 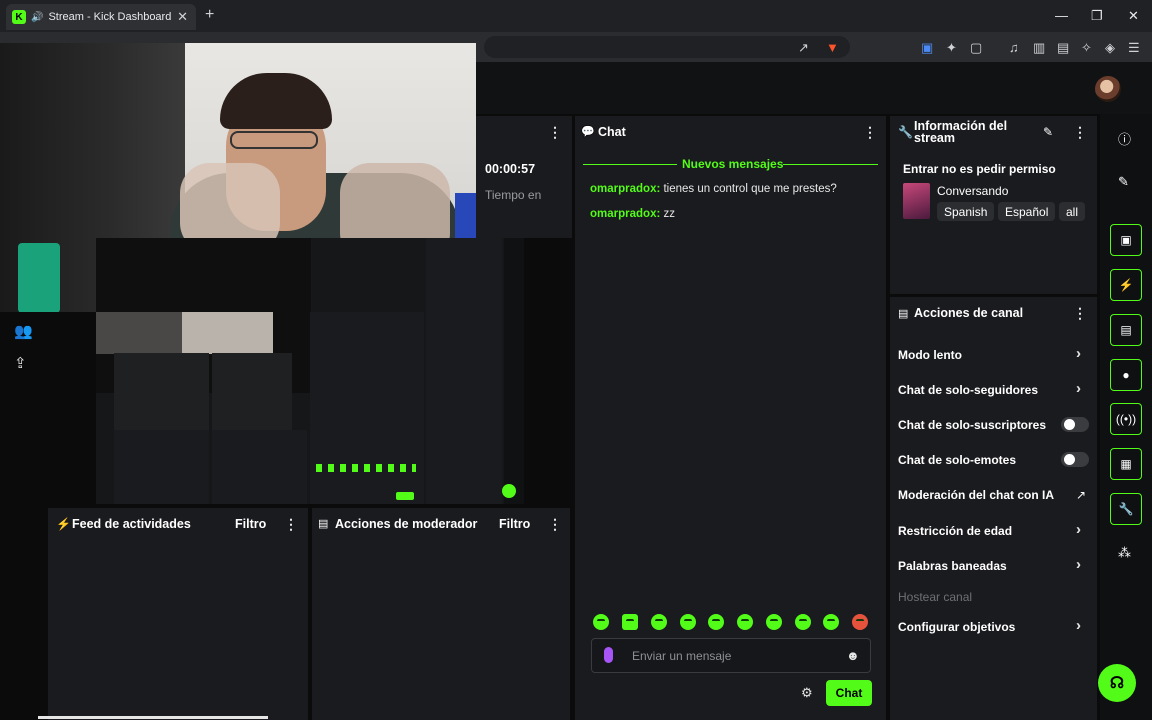 What do you see at coordinates (976, 48) in the screenshot?
I see `screenshot-icon: ▢` at bounding box center [976, 48].